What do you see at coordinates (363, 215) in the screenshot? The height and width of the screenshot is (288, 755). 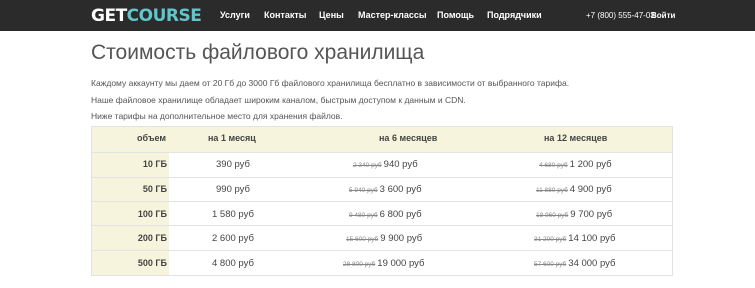 I see `old-price: 9 480 руб` at bounding box center [363, 215].